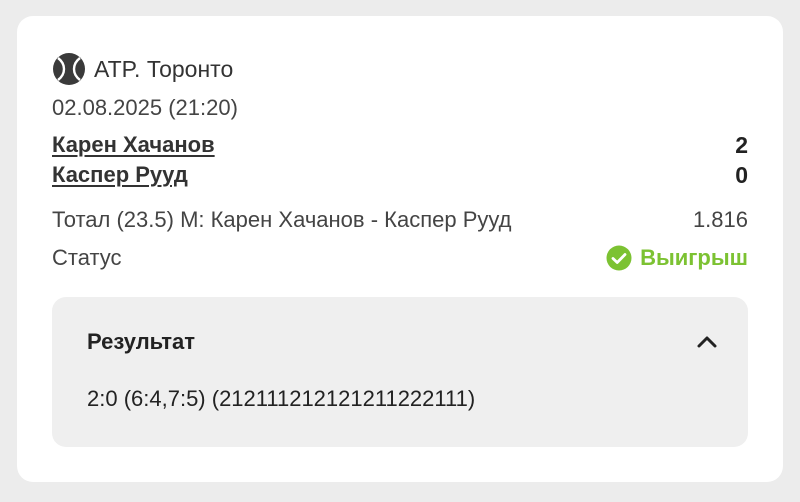 The height and width of the screenshot is (502, 800). I want to click on league-header: ATP. Торонто, so click(142, 69).